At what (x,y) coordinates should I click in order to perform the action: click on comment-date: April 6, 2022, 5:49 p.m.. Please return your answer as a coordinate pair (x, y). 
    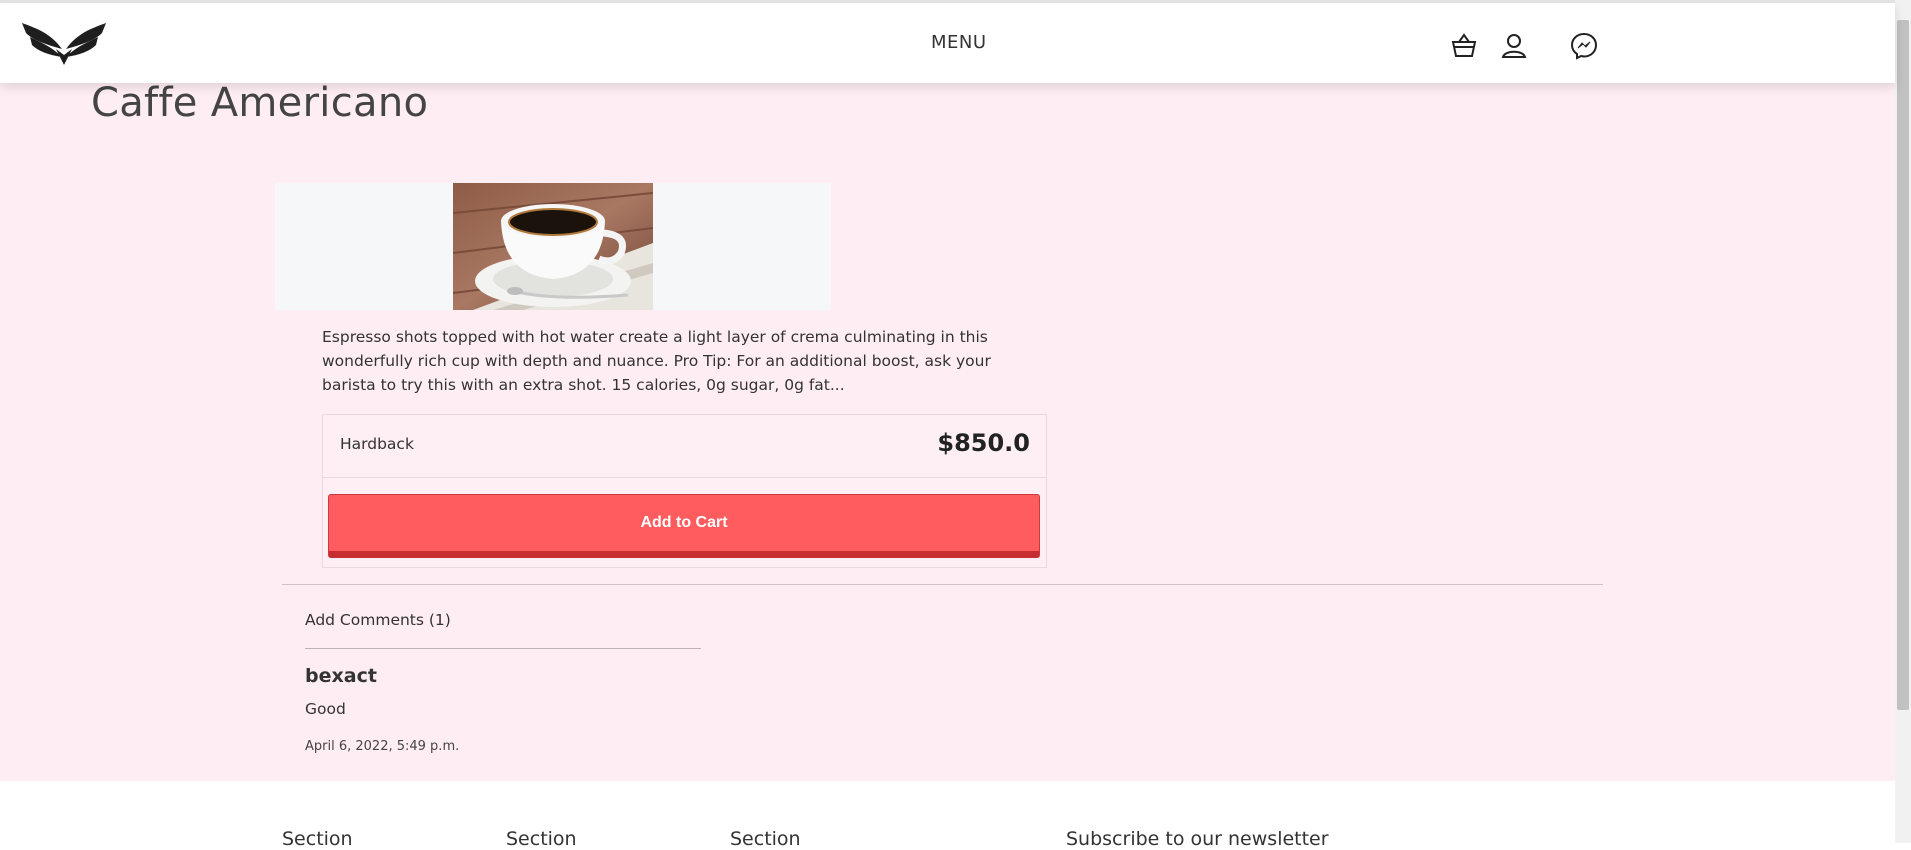
    Looking at the image, I should click on (382, 746).